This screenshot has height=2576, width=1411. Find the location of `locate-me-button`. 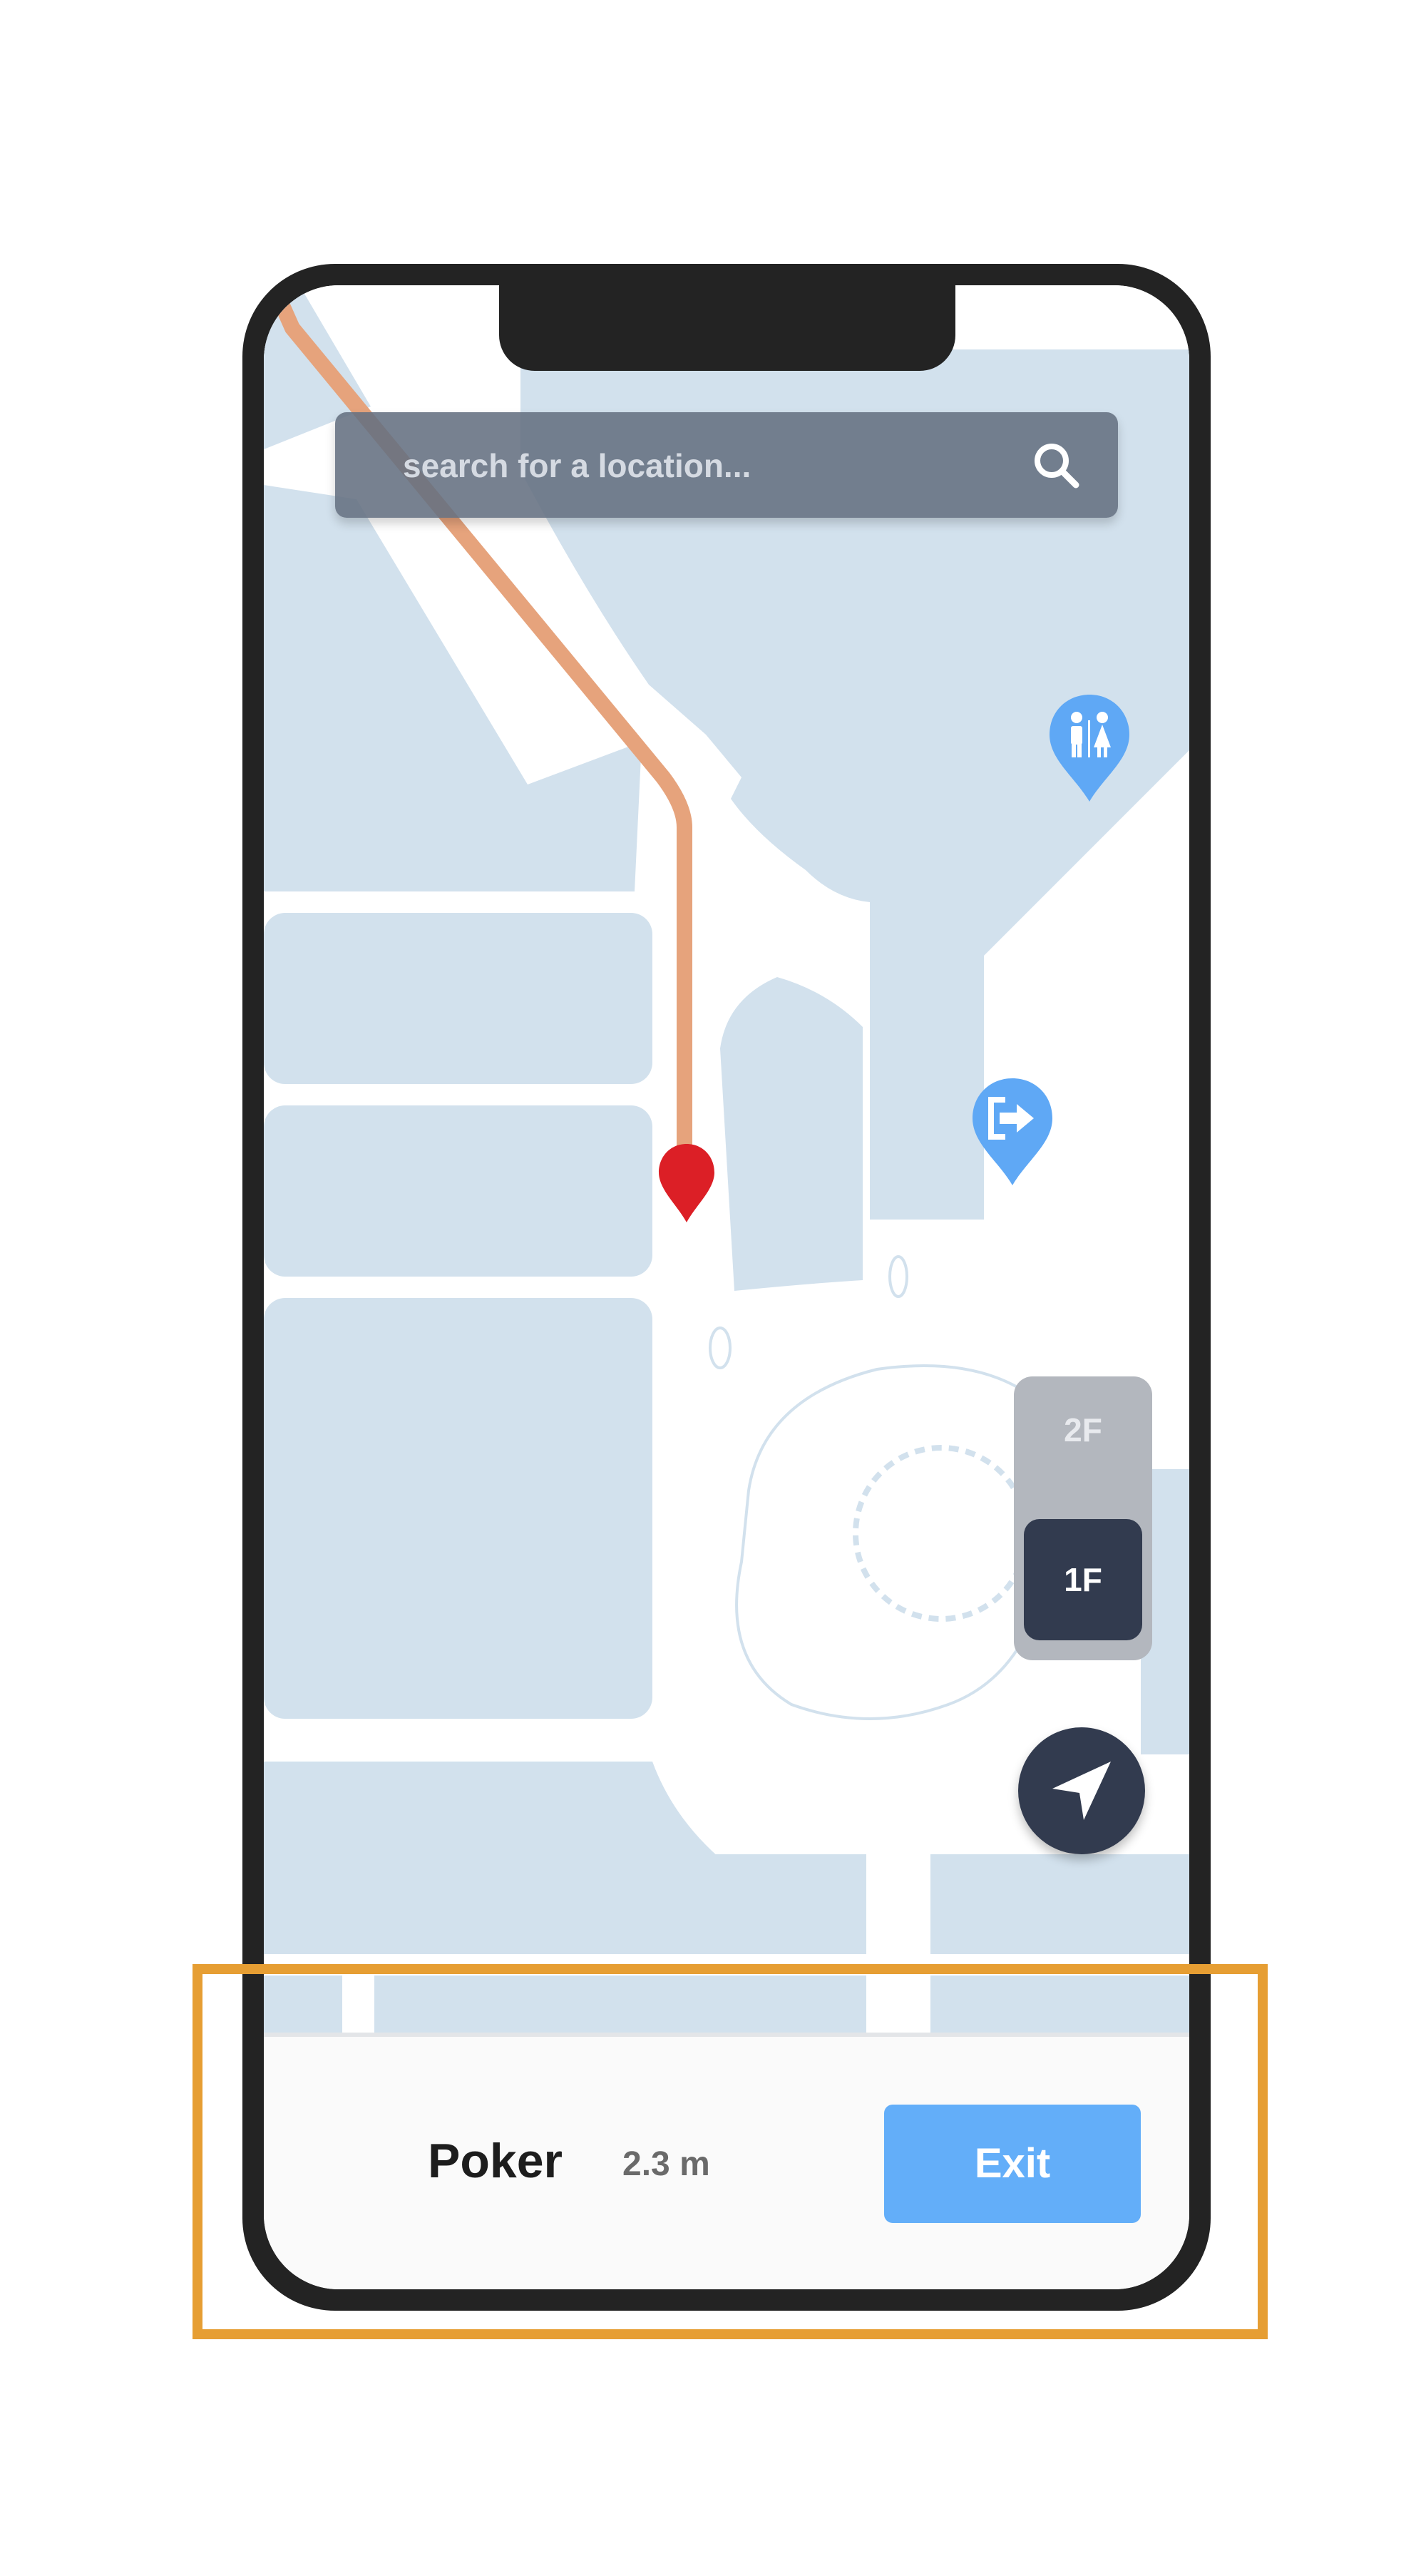

locate-me-button is located at coordinates (1081, 1791).